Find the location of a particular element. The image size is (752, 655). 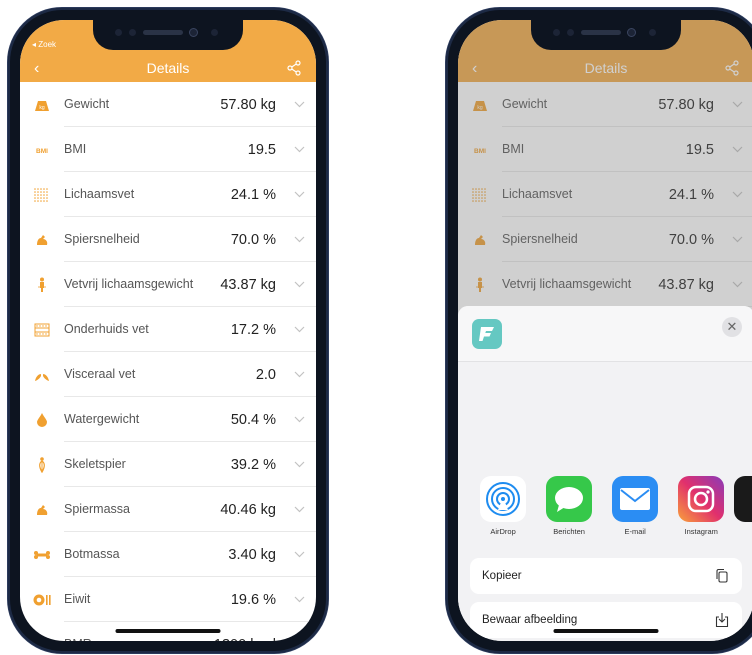

metric-label: Watergewicht is located at coordinates (102, 419).